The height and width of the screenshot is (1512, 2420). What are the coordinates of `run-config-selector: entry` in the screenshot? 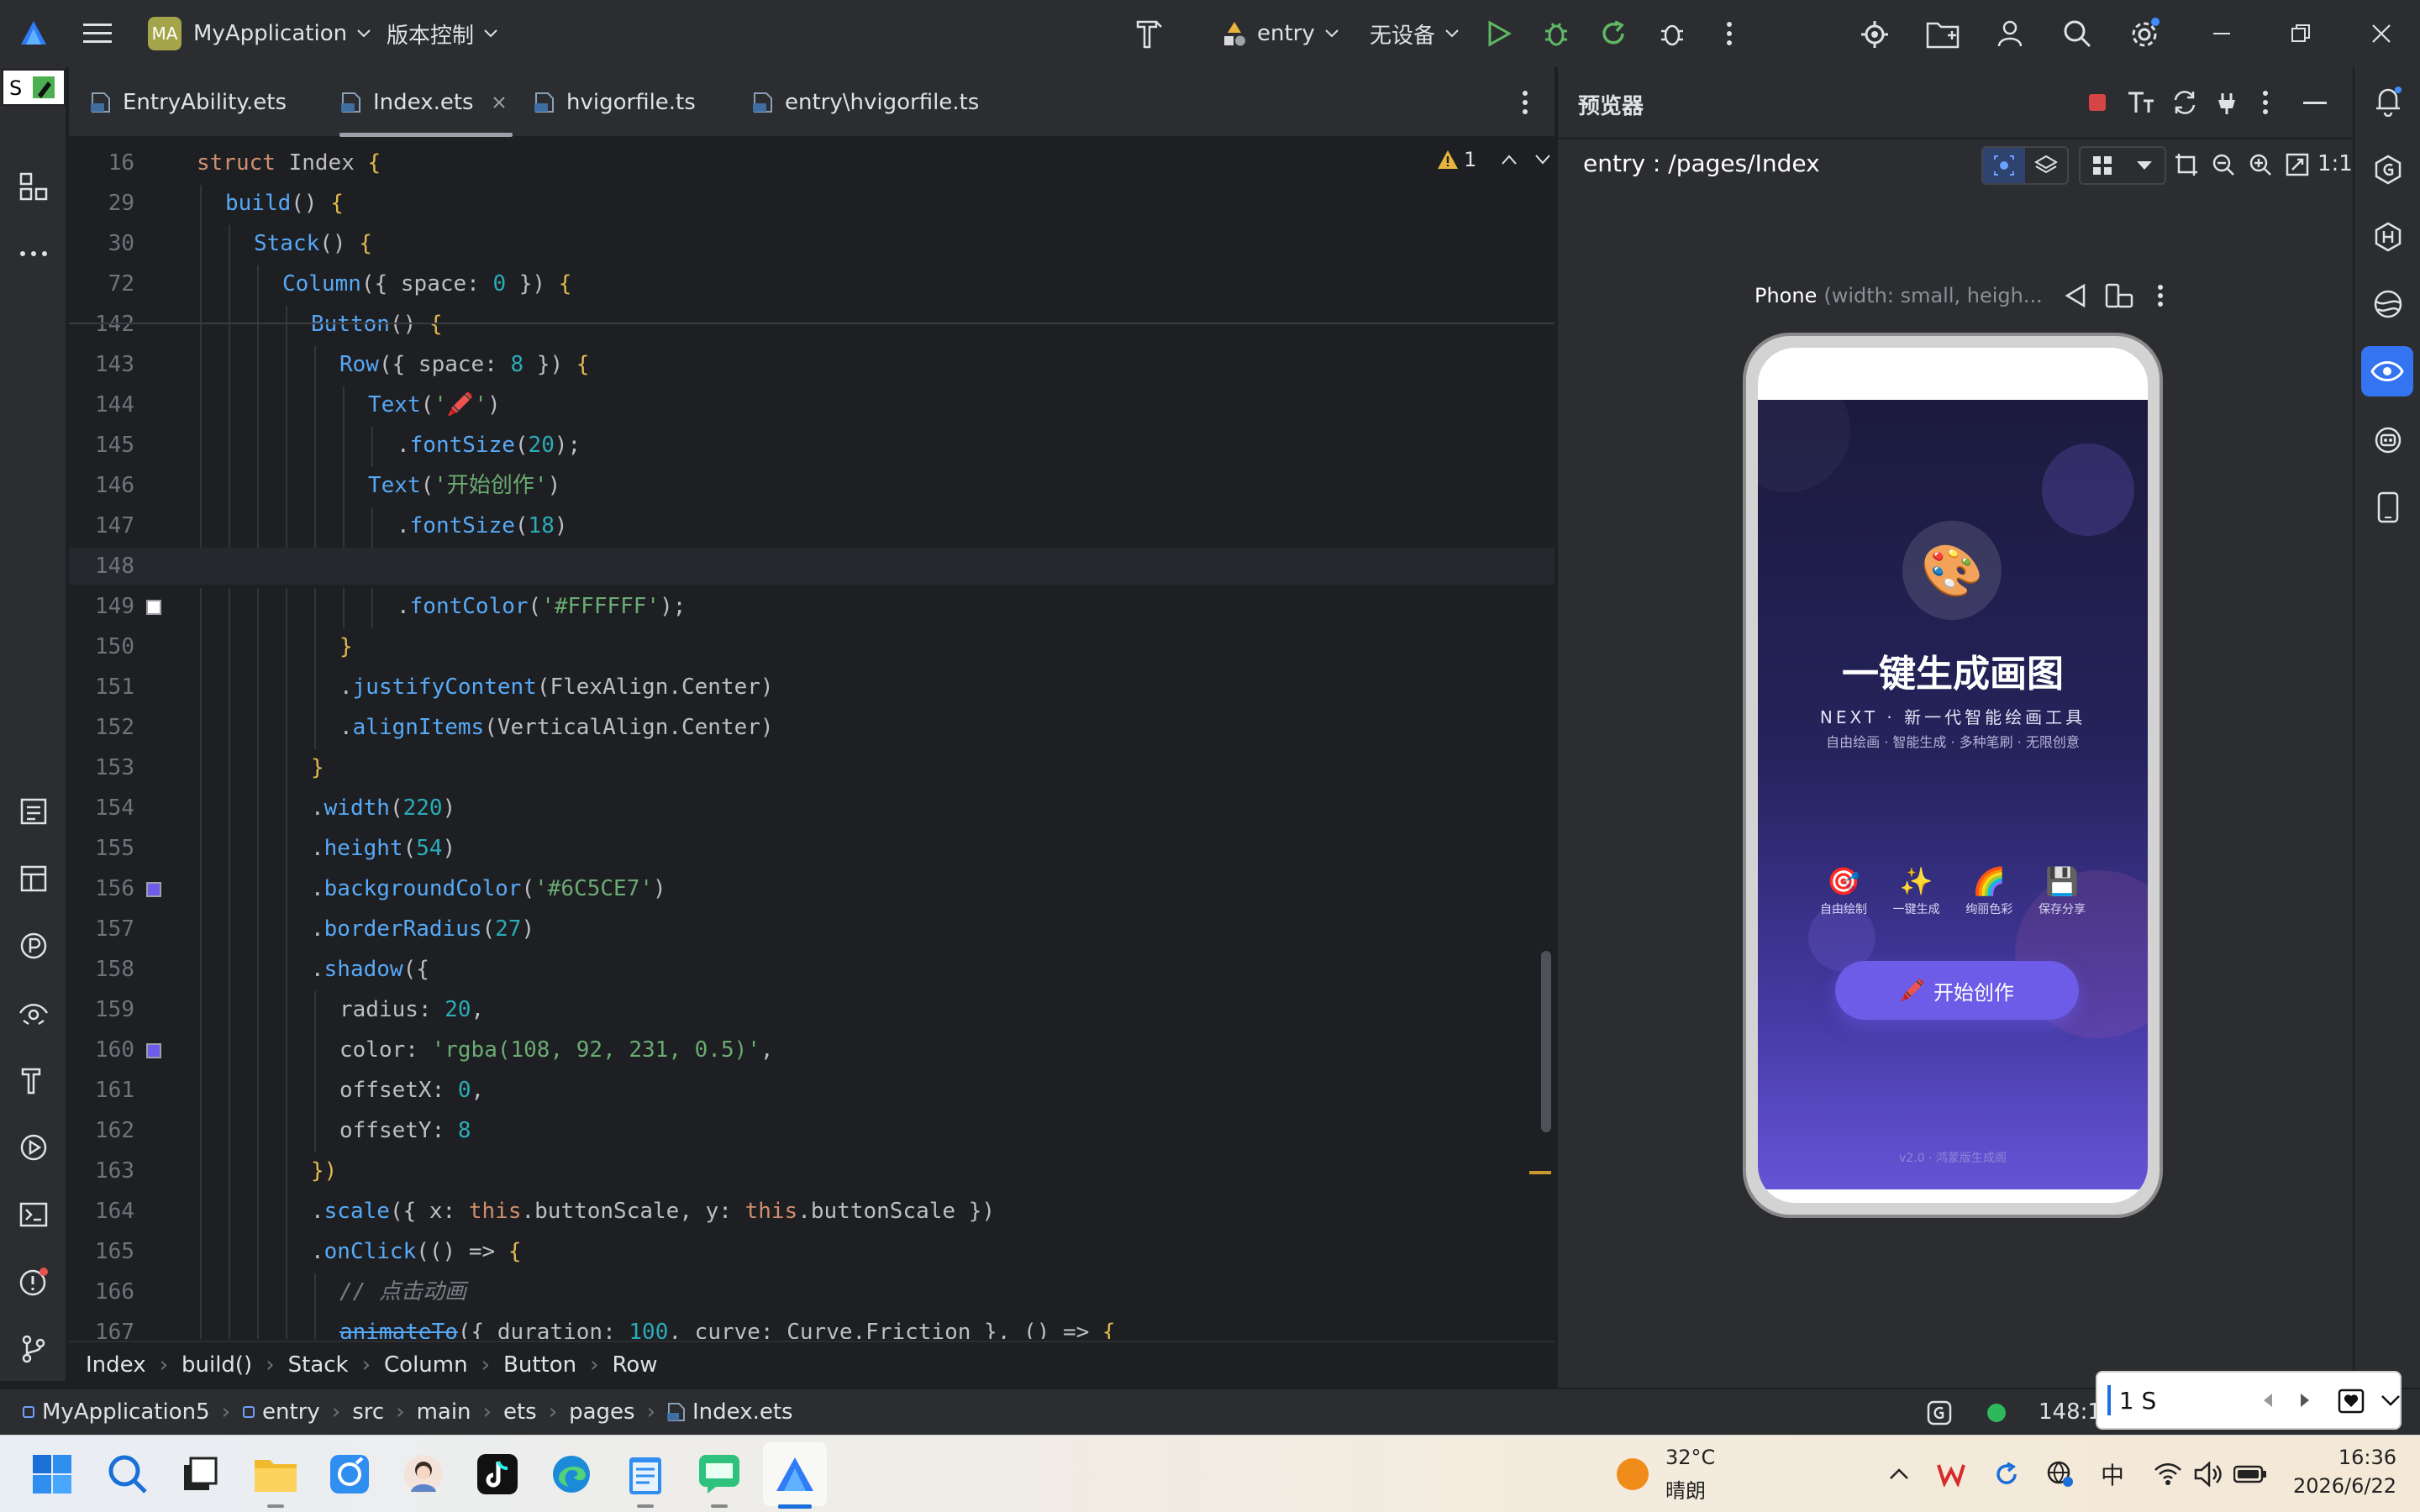 It's located at (1279, 33).